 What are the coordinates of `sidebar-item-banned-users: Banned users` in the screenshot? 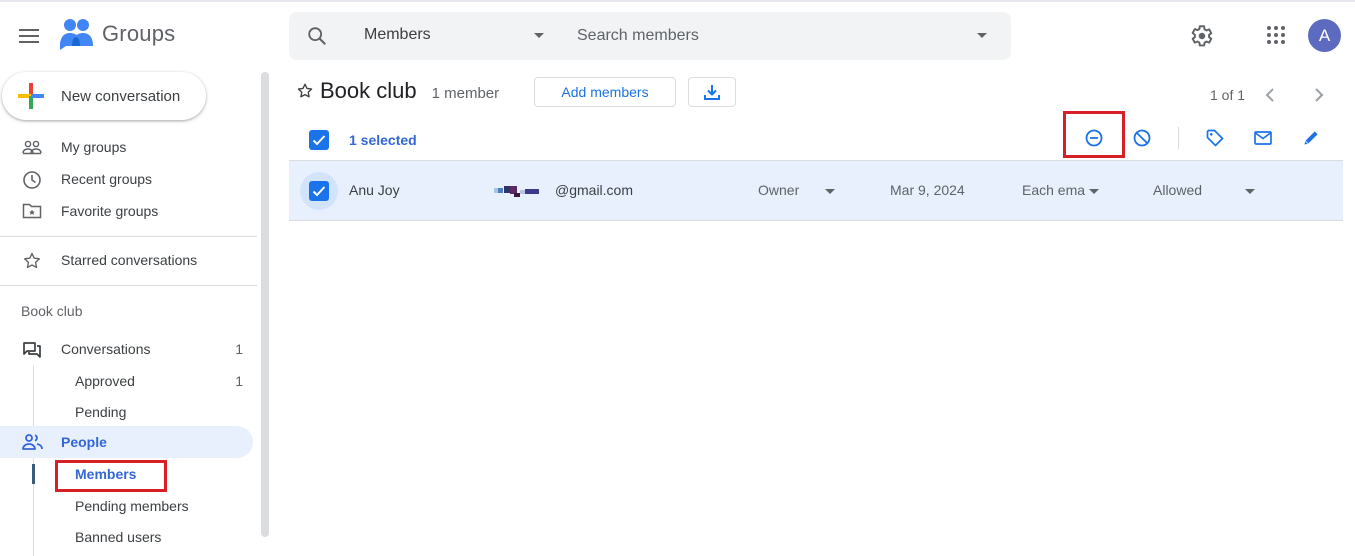 It's located at (126, 537).